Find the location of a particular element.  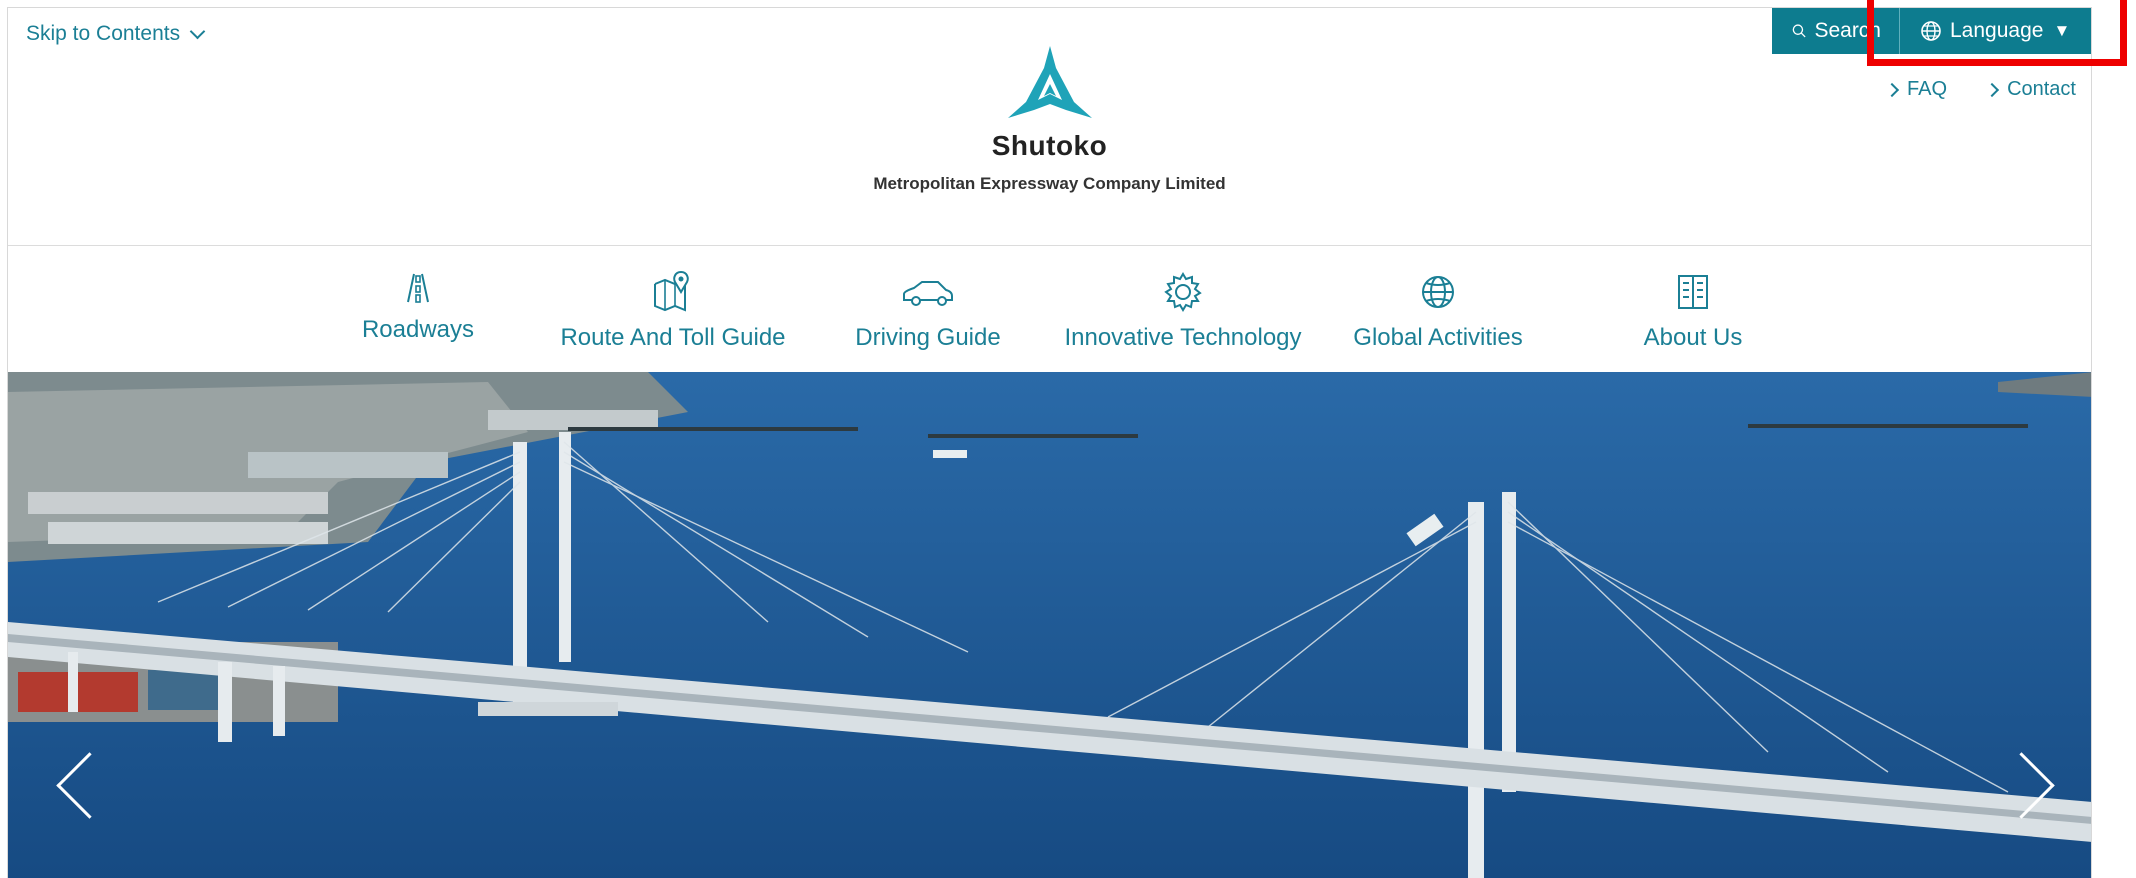

nav-item-route-and-toll-guide: Route And Toll Guide is located at coordinates (673, 311).